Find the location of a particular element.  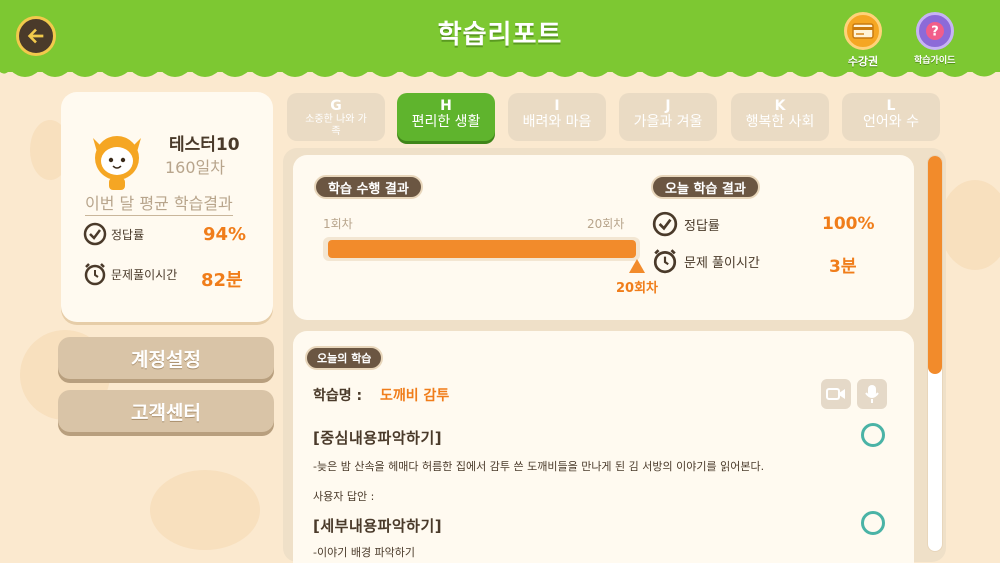

tab-key: K is located at coordinates (780, 106).